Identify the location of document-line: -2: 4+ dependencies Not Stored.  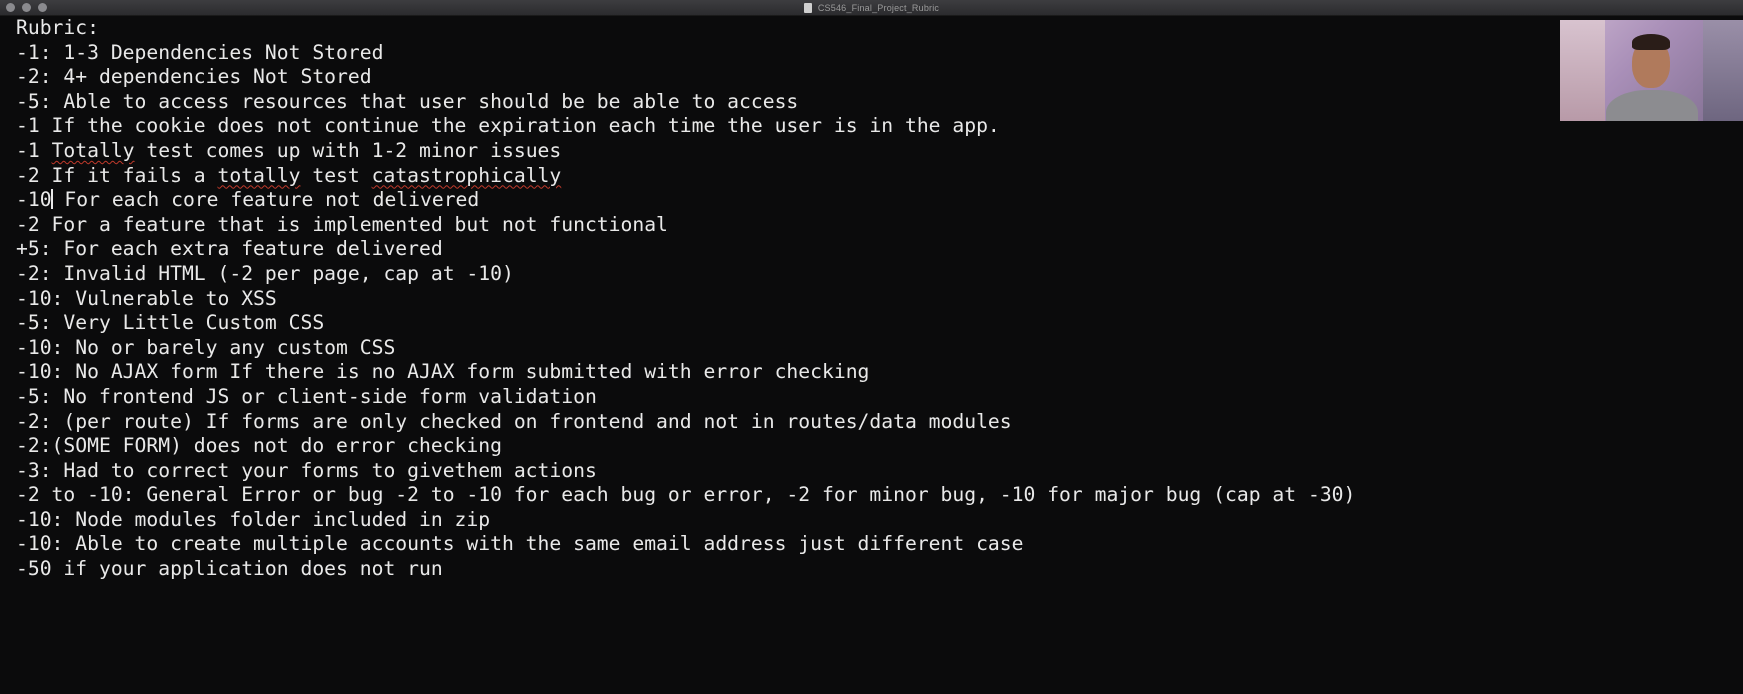
(766, 77).